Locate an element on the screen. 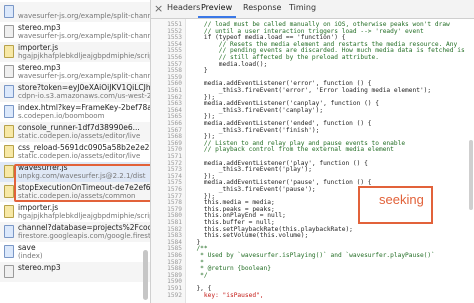 This screenshot has height=303, width=474. network-request-row: save (index) is located at coordinates (75, 252).